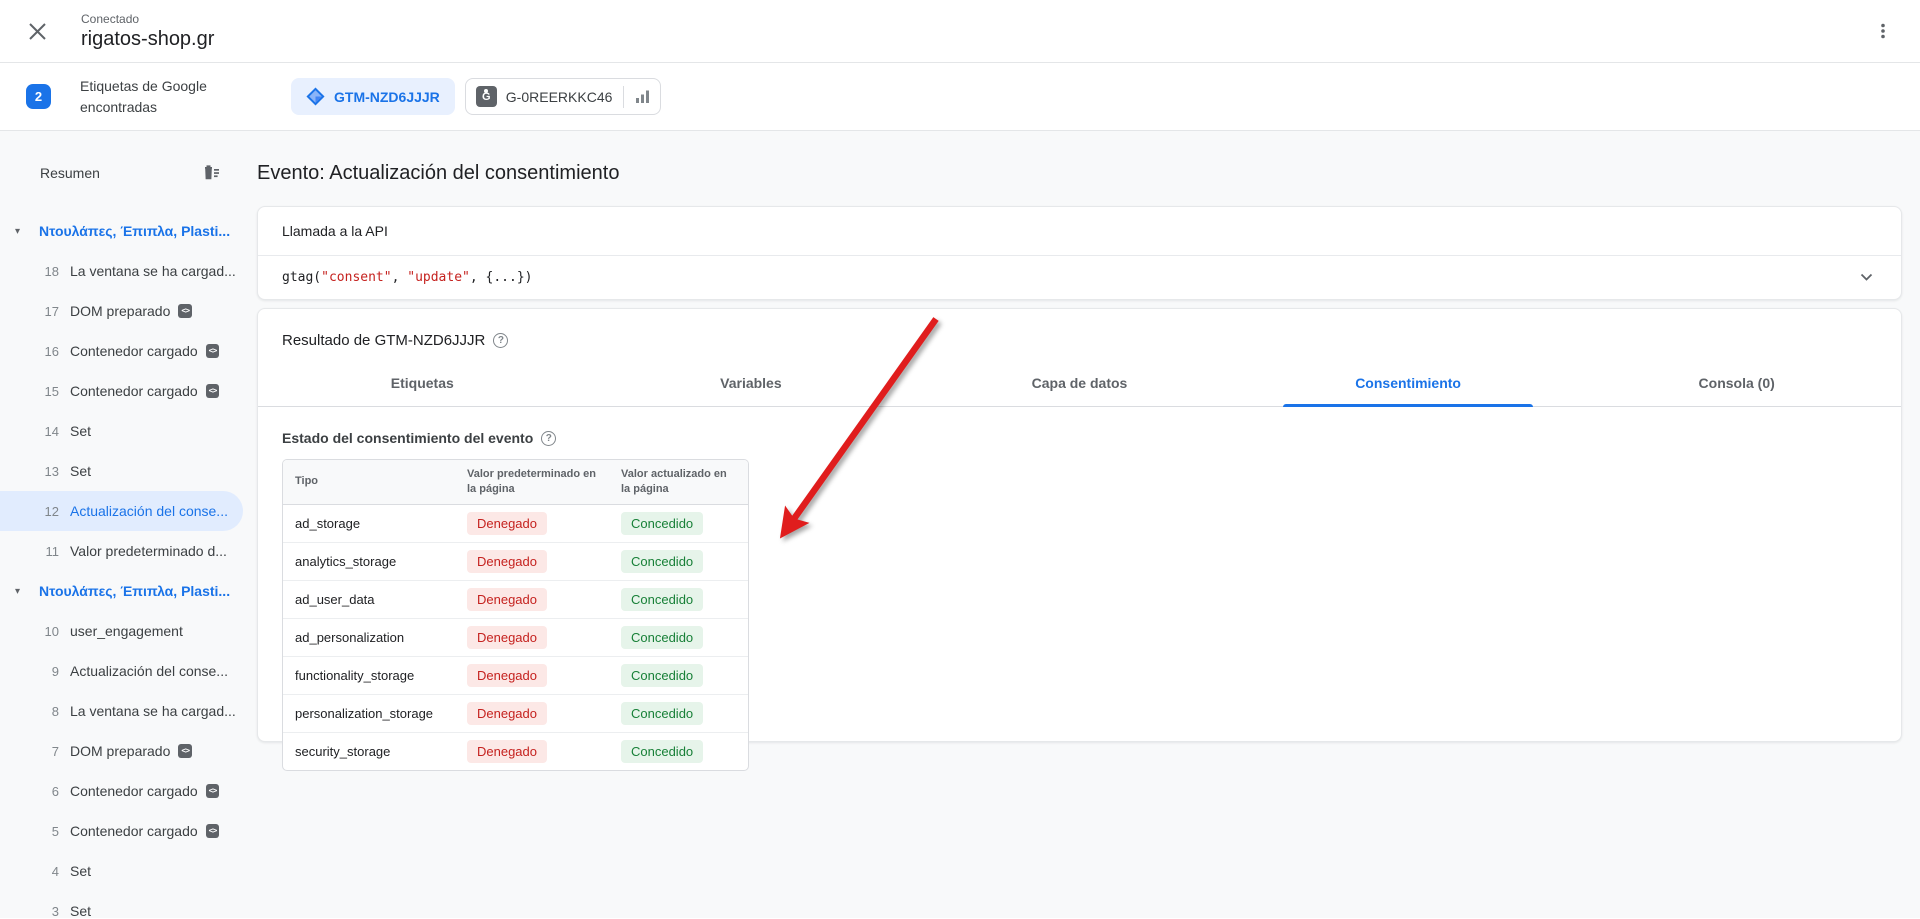 The image size is (1920, 919). I want to click on sidebar-event-item: 17 DOM preparado <>, so click(121, 311).